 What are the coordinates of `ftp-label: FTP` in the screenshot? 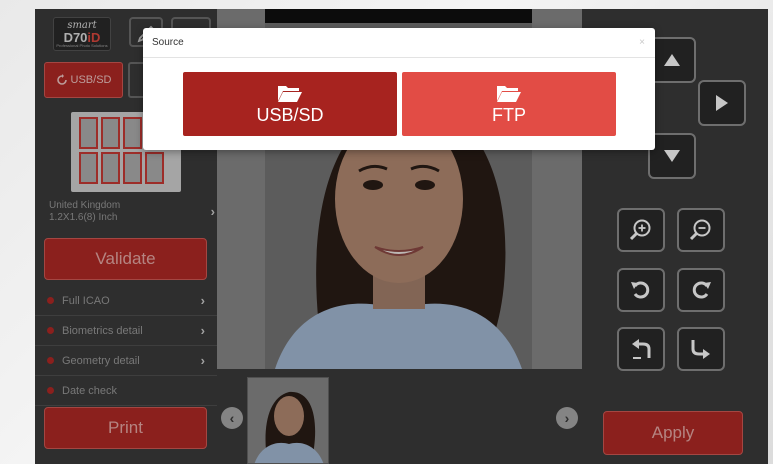 It's located at (509, 114).